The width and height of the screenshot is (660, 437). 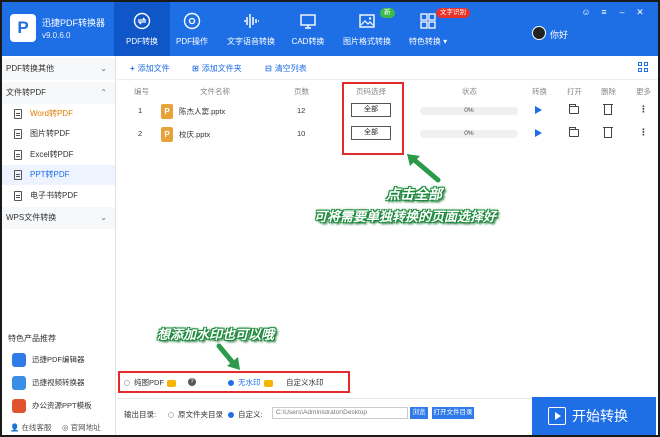 I want to click on sidebar-item-ebook-to-pdf: 电子书转PDF, so click(x=58, y=196).